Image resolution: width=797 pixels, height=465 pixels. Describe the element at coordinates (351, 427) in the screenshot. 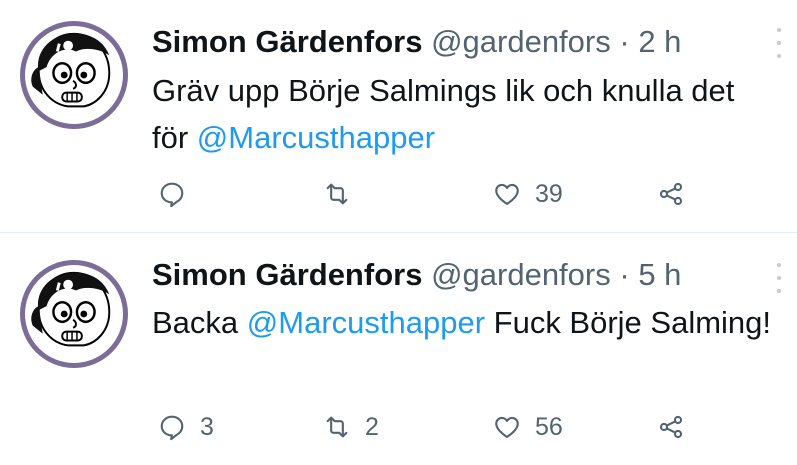

I see `retweet-button: 2` at that location.